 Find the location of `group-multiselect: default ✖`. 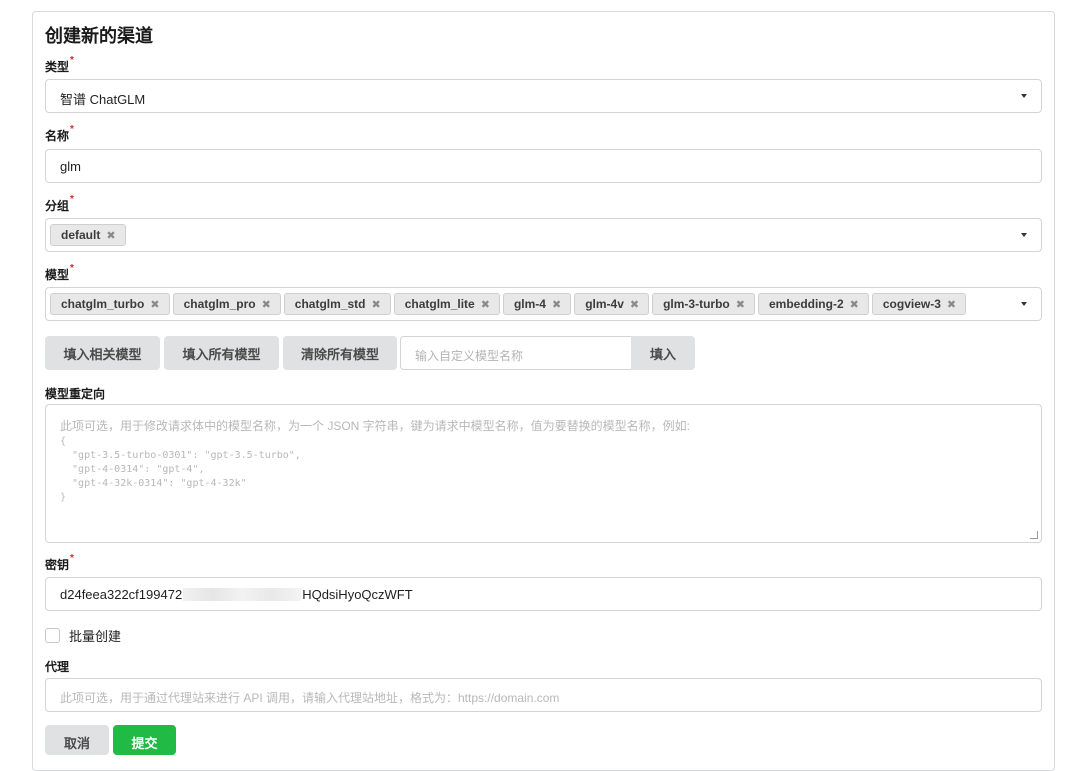

group-multiselect: default ✖ is located at coordinates (543, 235).